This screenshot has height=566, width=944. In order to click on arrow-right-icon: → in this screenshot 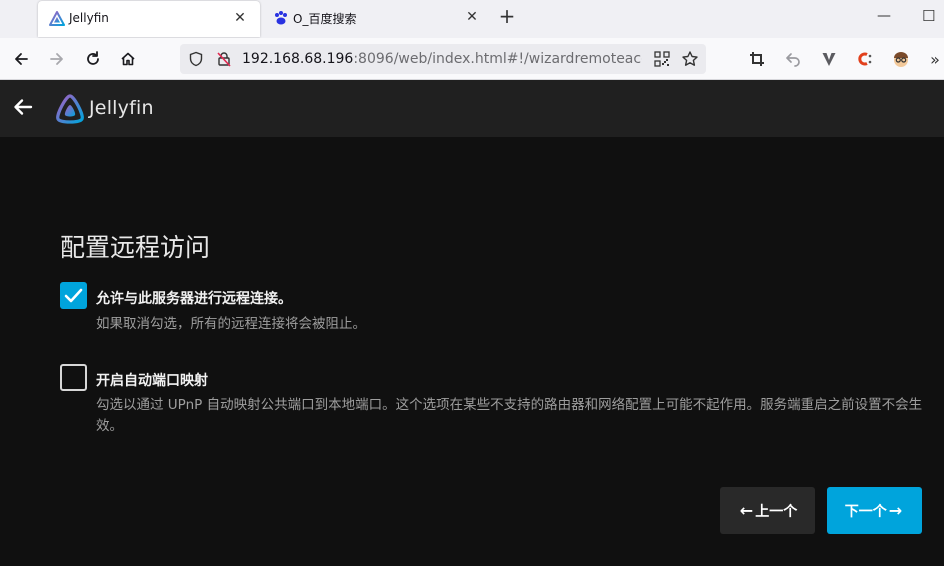, I will do `click(895, 510)`.